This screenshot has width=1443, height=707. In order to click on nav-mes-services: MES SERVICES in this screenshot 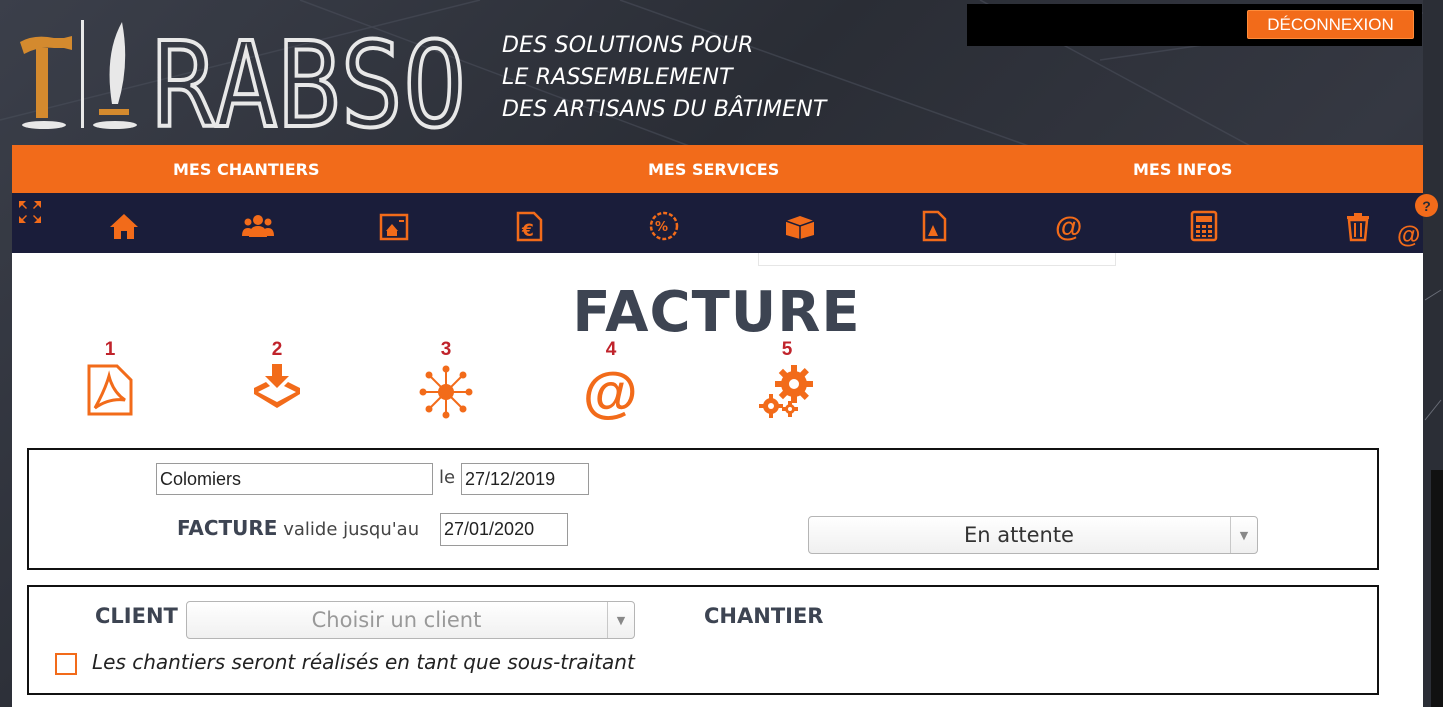, I will do `click(713, 169)`.